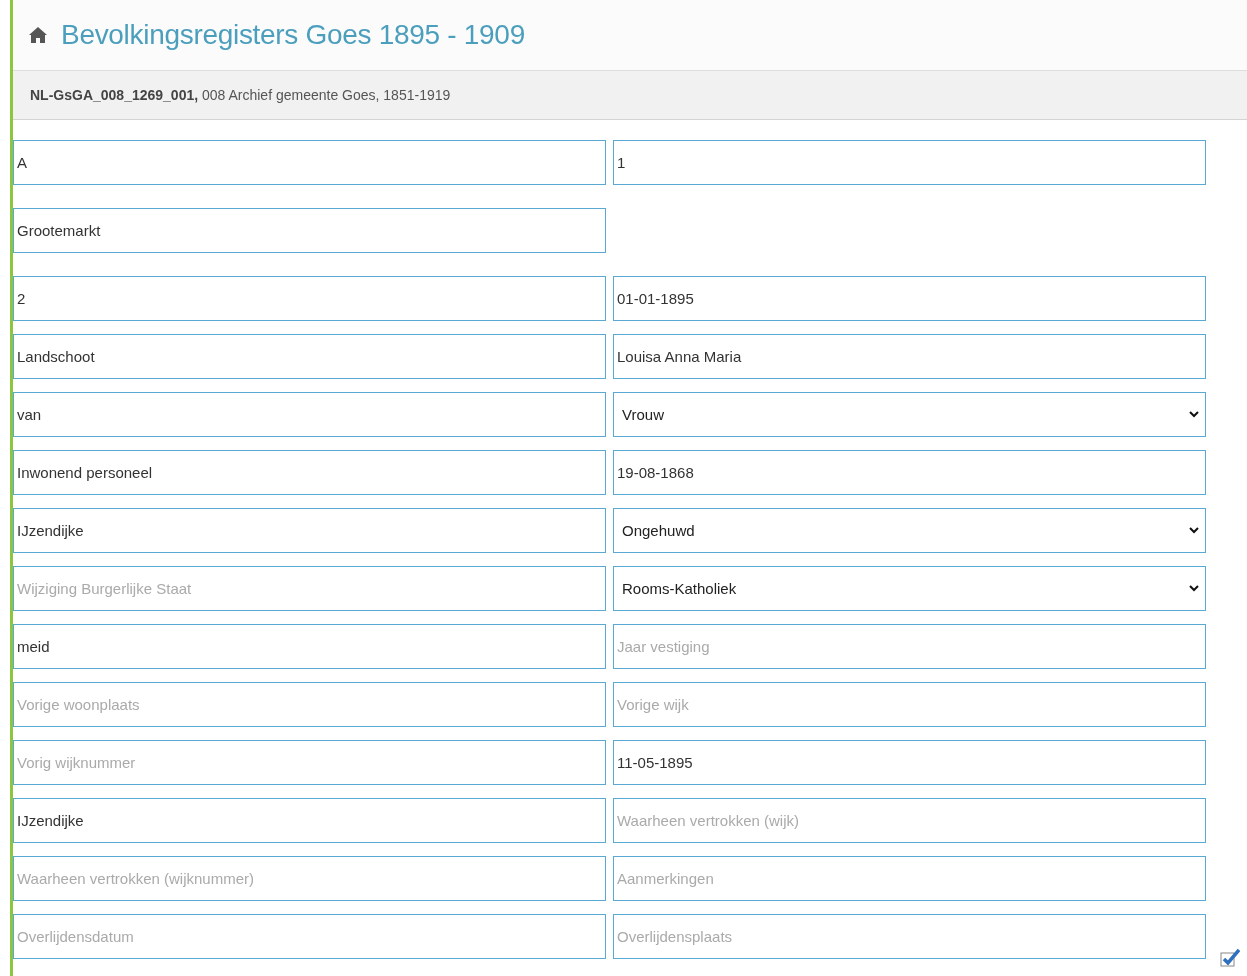 The height and width of the screenshot is (976, 1247). Describe the element at coordinates (240, 95) in the screenshot. I see `archive-reference: NL-GsGA_008_1269_001, 008 Archief gemeente Goes, 1851-1919` at that location.